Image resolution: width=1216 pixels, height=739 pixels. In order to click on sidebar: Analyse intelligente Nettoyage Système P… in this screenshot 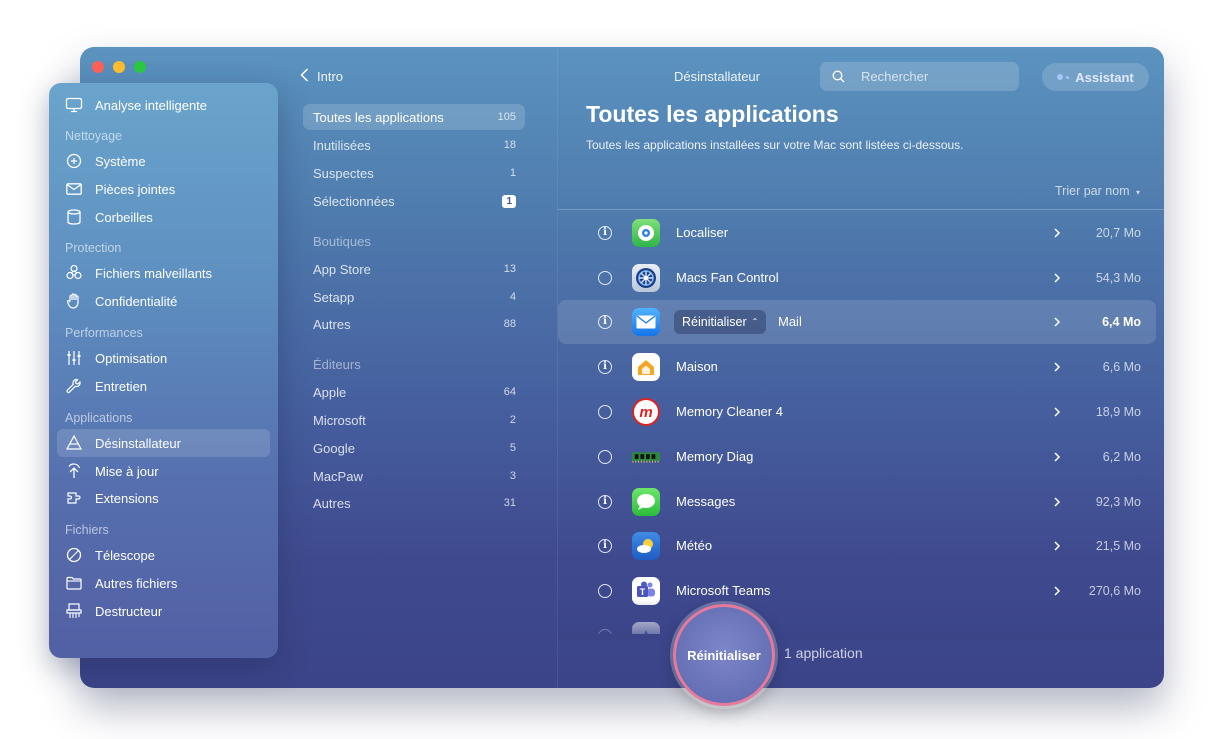, I will do `click(163, 370)`.